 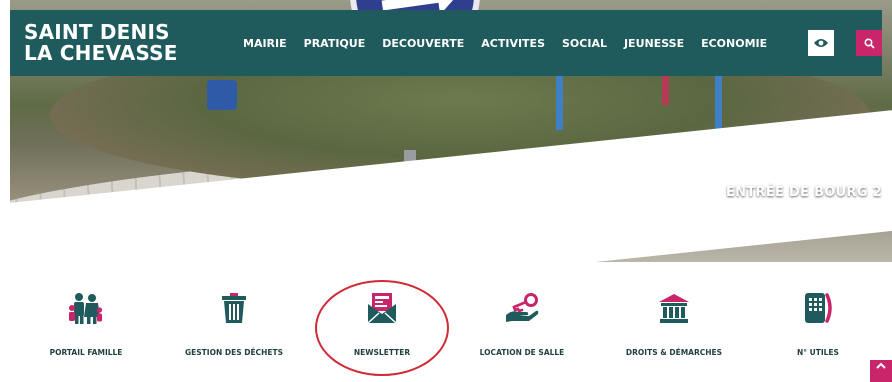 I want to click on search-button, so click(x=869, y=43).